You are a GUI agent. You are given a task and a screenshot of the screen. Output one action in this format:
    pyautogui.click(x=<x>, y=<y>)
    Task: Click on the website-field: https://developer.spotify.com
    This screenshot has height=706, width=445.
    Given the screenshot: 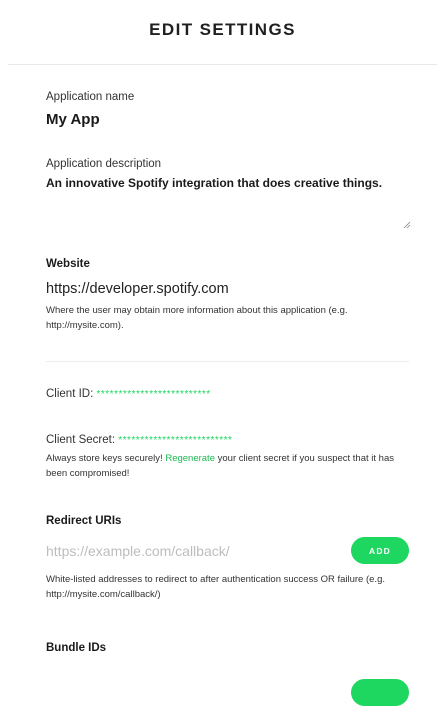 What is the action you would take?
    pyautogui.click(x=227, y=289)
    